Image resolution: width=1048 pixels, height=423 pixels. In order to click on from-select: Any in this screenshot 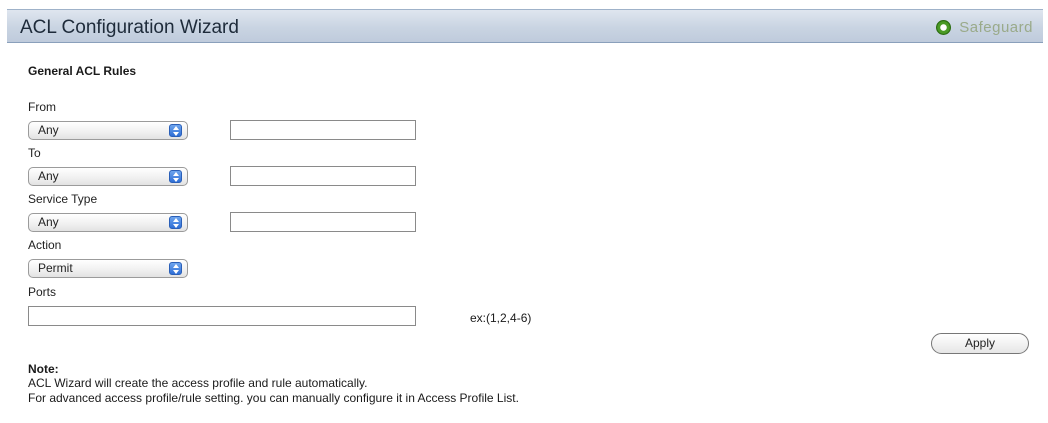, I will do `click(108, 130)`.